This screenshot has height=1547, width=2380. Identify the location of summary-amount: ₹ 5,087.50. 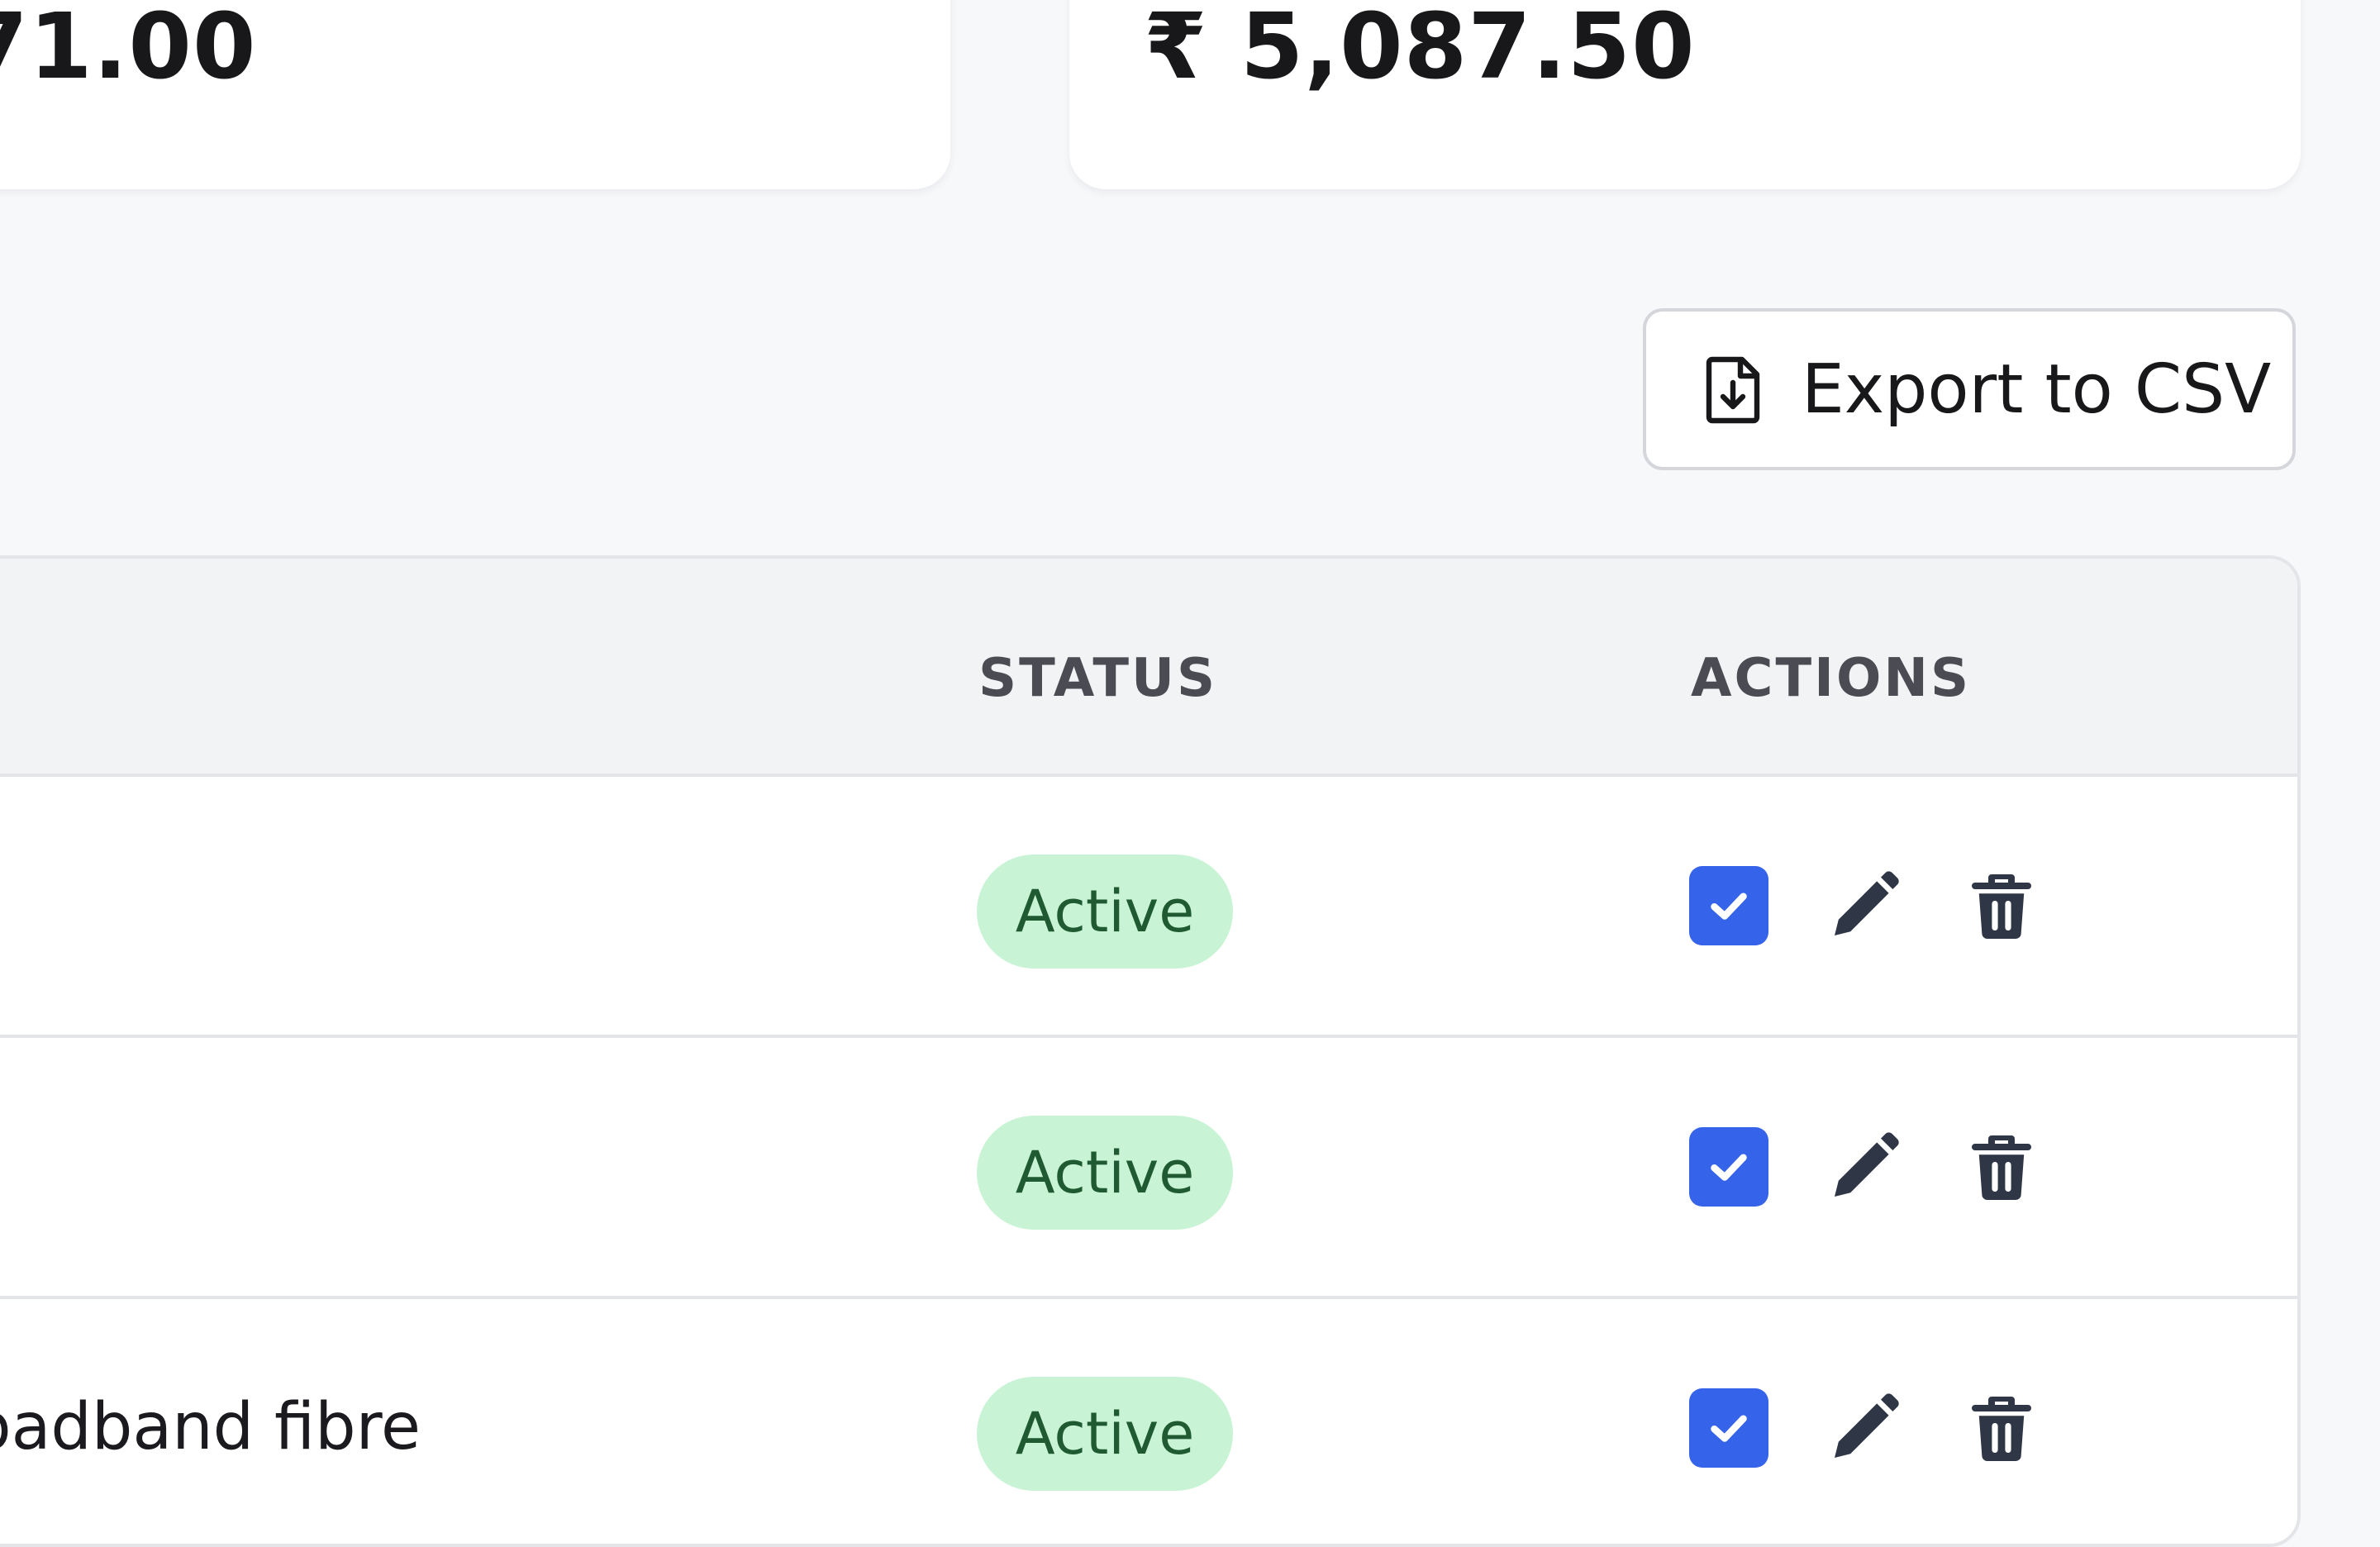
(1420, 49).